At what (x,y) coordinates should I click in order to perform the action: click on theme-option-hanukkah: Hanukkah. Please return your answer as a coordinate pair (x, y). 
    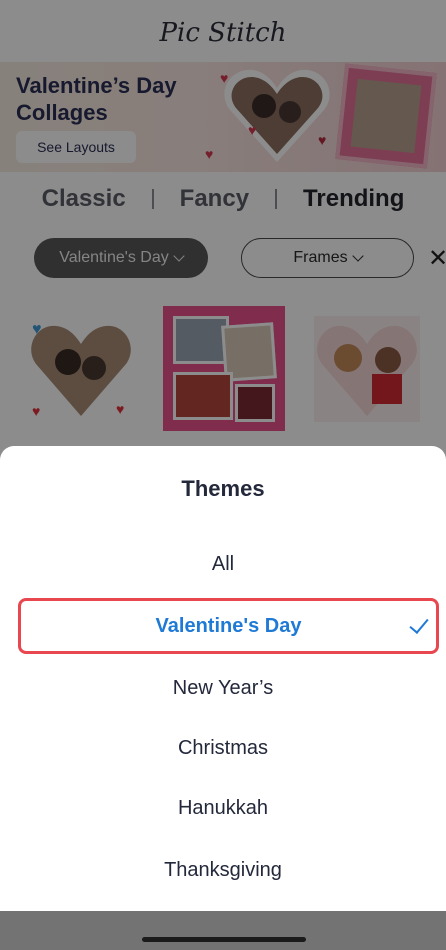
    Looking at the image, I should click on (223, 808).